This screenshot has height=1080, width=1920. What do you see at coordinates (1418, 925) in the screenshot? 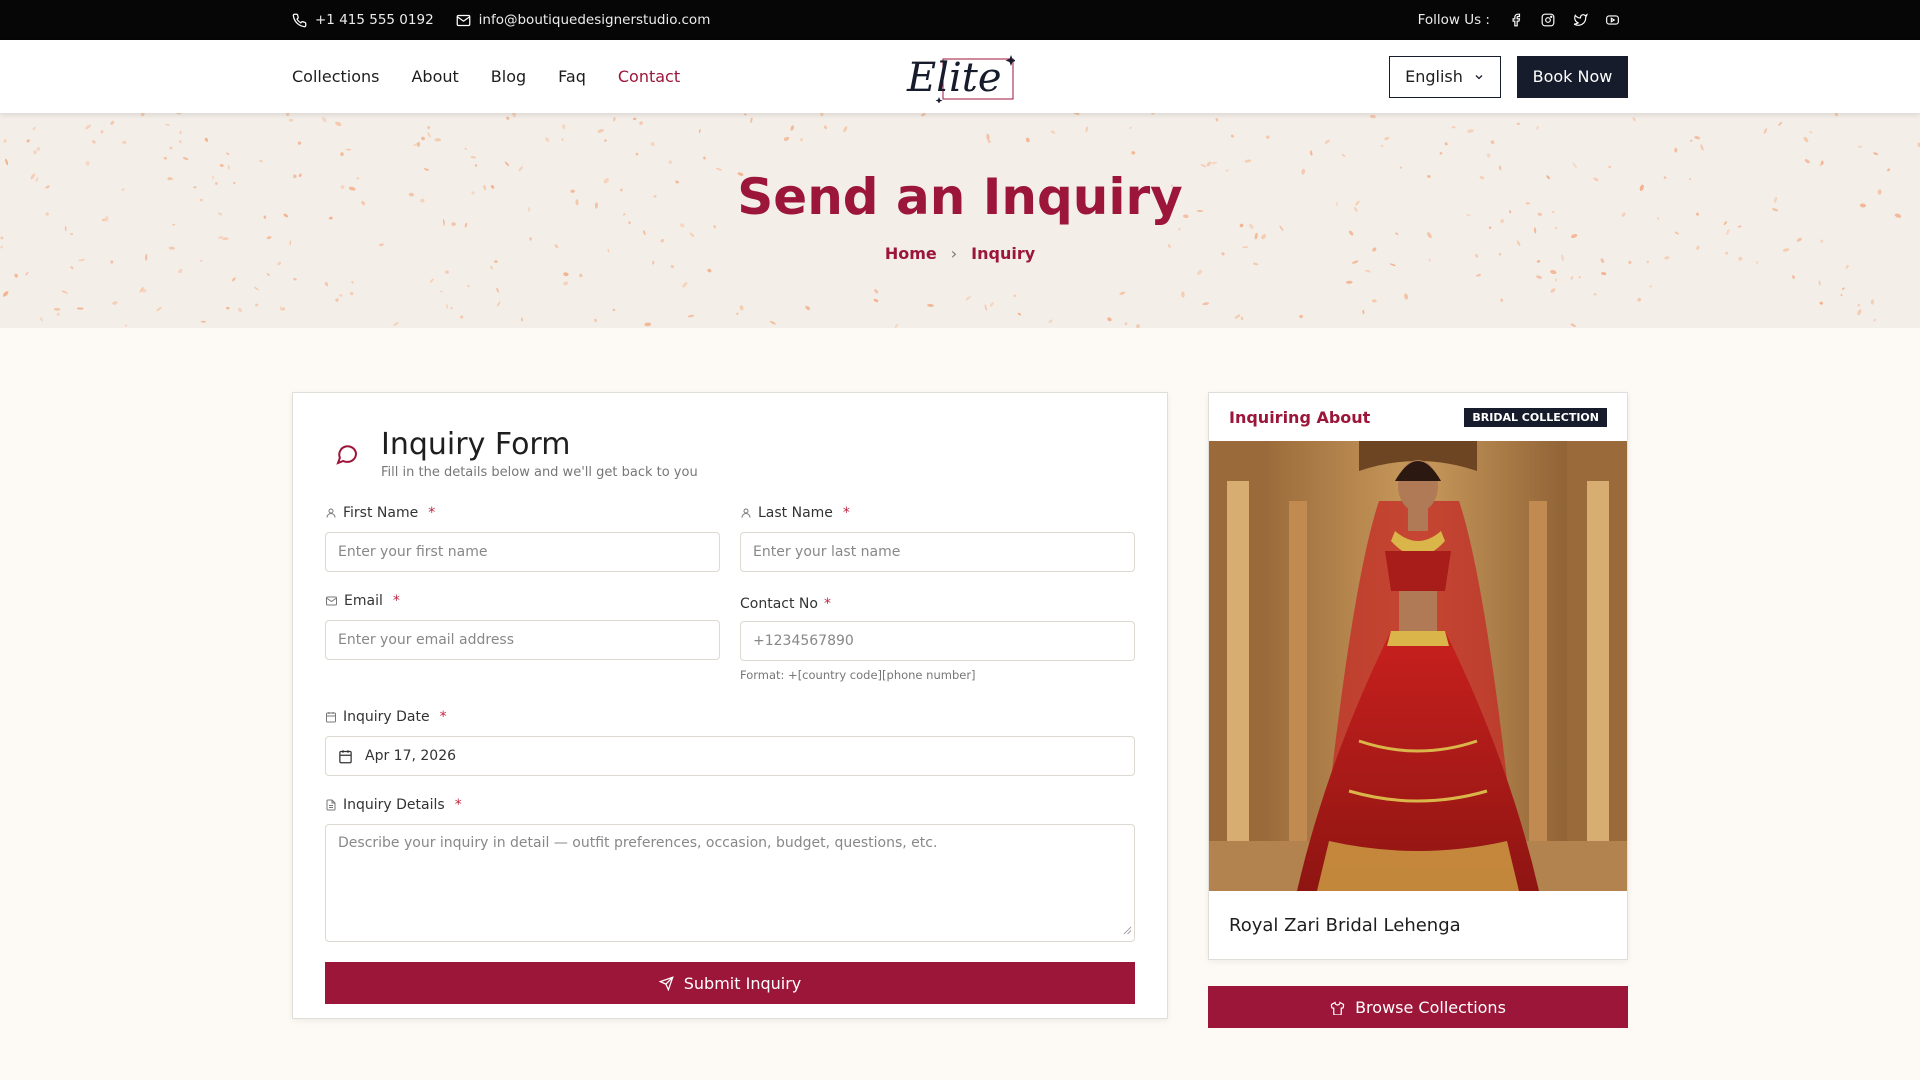
I see `product-name: Royal Zari Bridal Lehenga` at bounding box center [1418, 925].